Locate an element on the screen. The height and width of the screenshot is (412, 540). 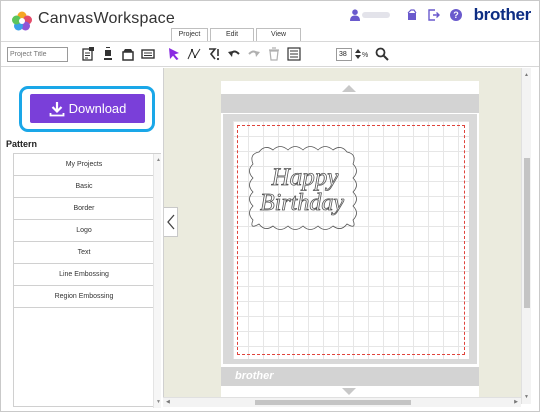
undo-icon is located at coordinates (234, 54).